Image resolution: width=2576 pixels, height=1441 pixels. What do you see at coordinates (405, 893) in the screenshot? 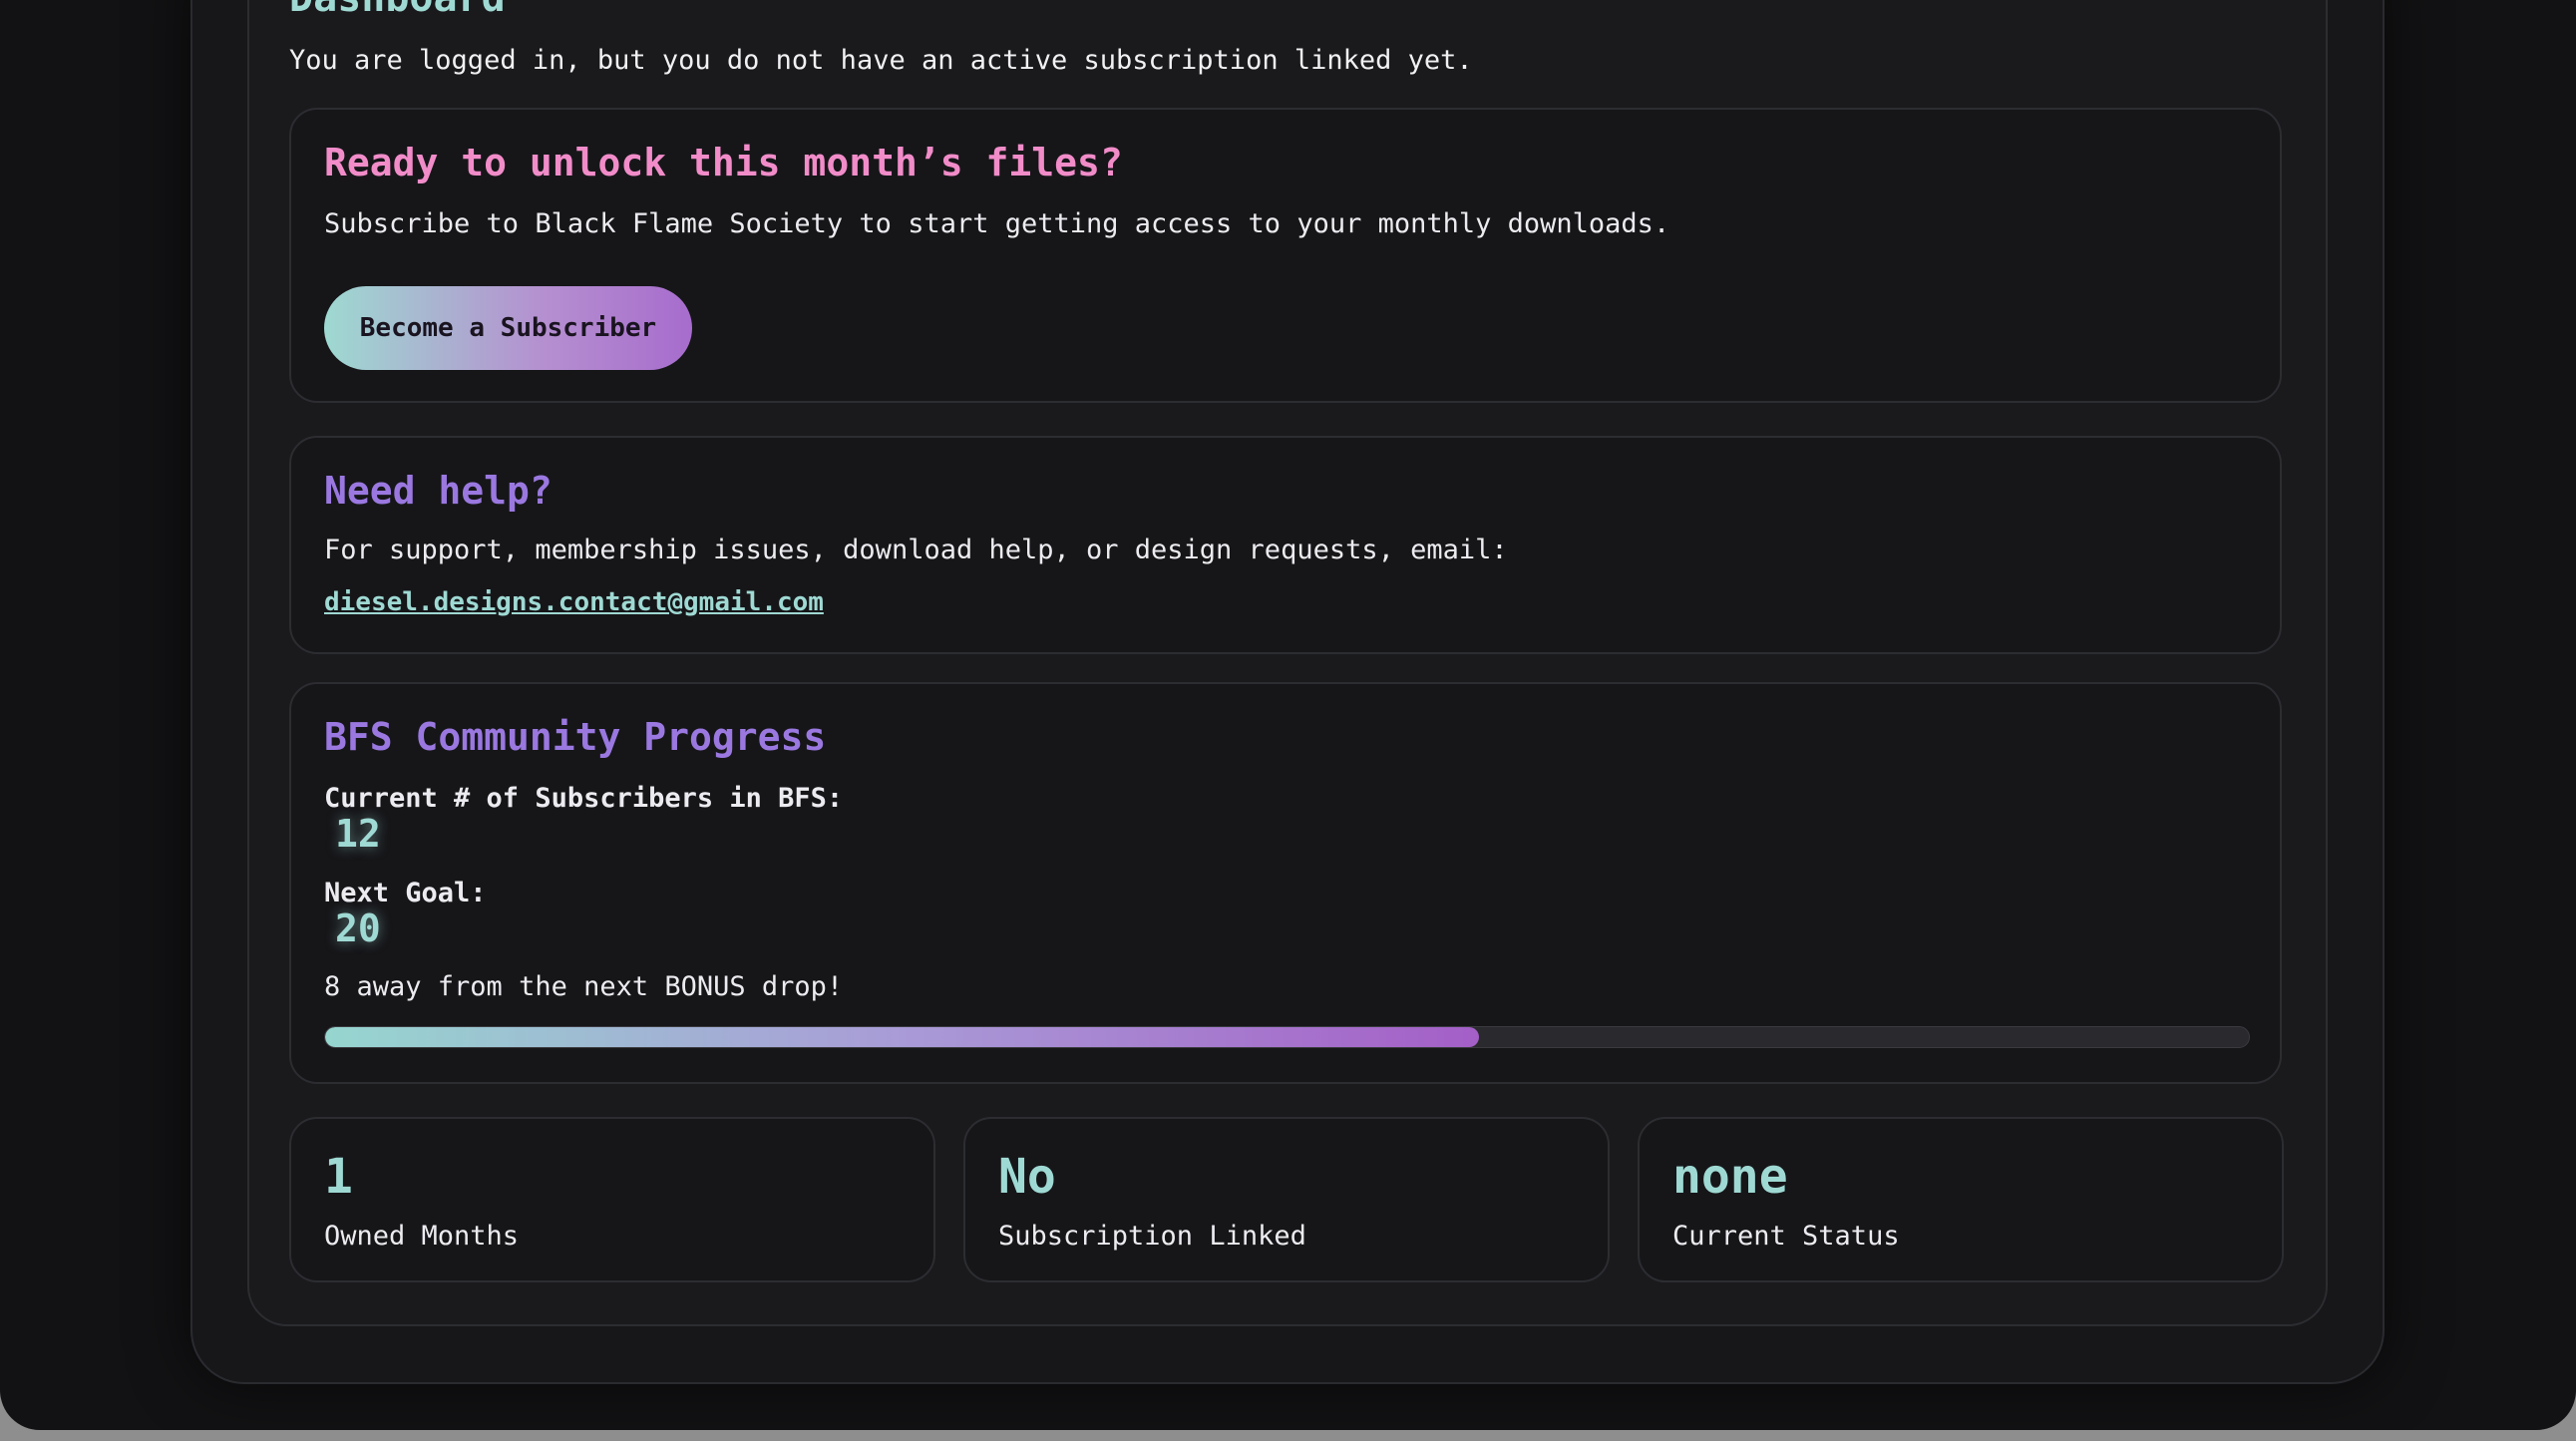
I see `goal-label: Next Goal:` at bounding box center [405, 893].